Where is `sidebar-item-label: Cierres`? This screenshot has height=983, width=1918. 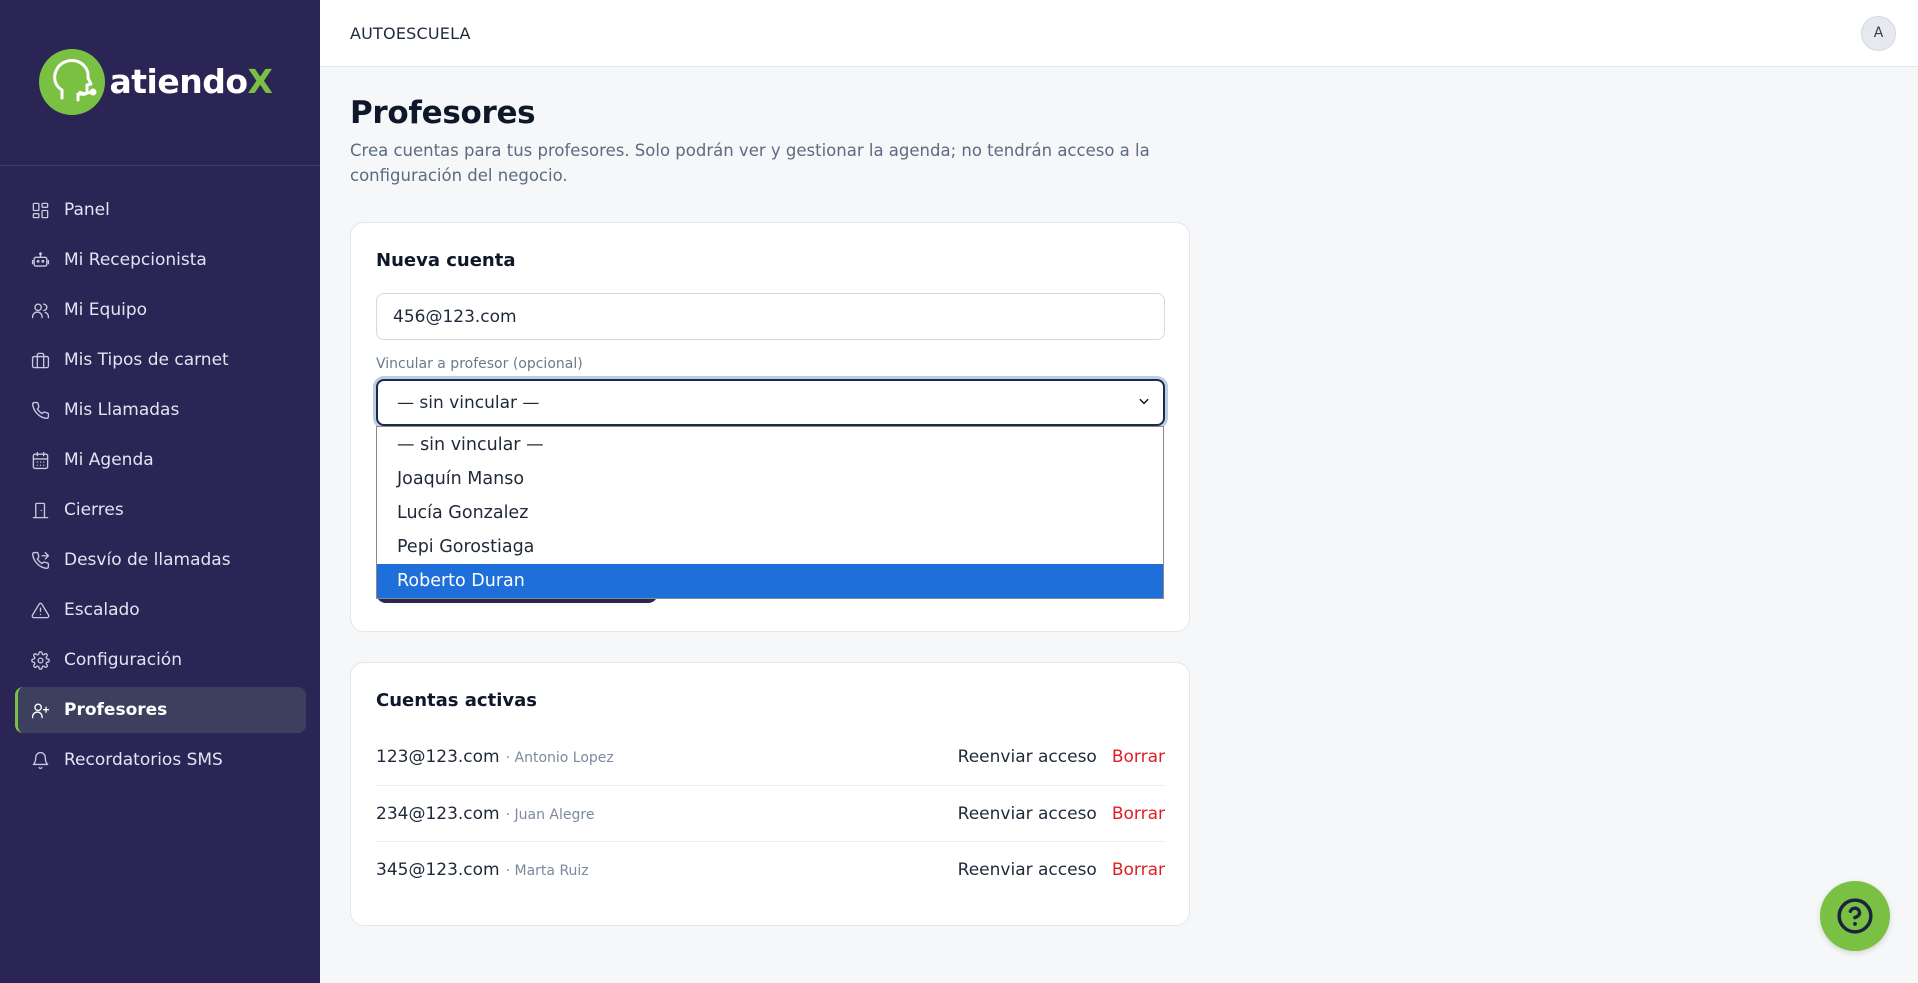
sidebar-item-label: Cierres is located at coordinates (94, 510).